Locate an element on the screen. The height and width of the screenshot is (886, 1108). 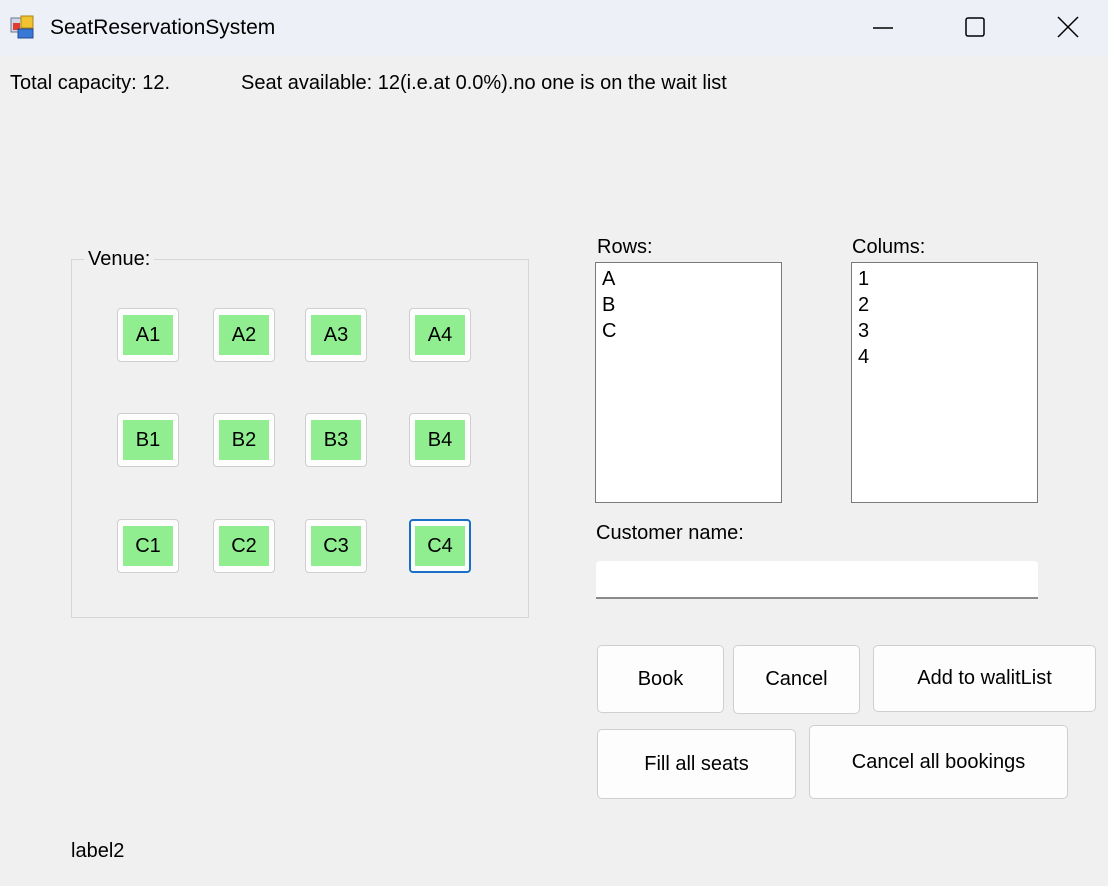
seat-label: C4 is located at coordinates (440, 546).